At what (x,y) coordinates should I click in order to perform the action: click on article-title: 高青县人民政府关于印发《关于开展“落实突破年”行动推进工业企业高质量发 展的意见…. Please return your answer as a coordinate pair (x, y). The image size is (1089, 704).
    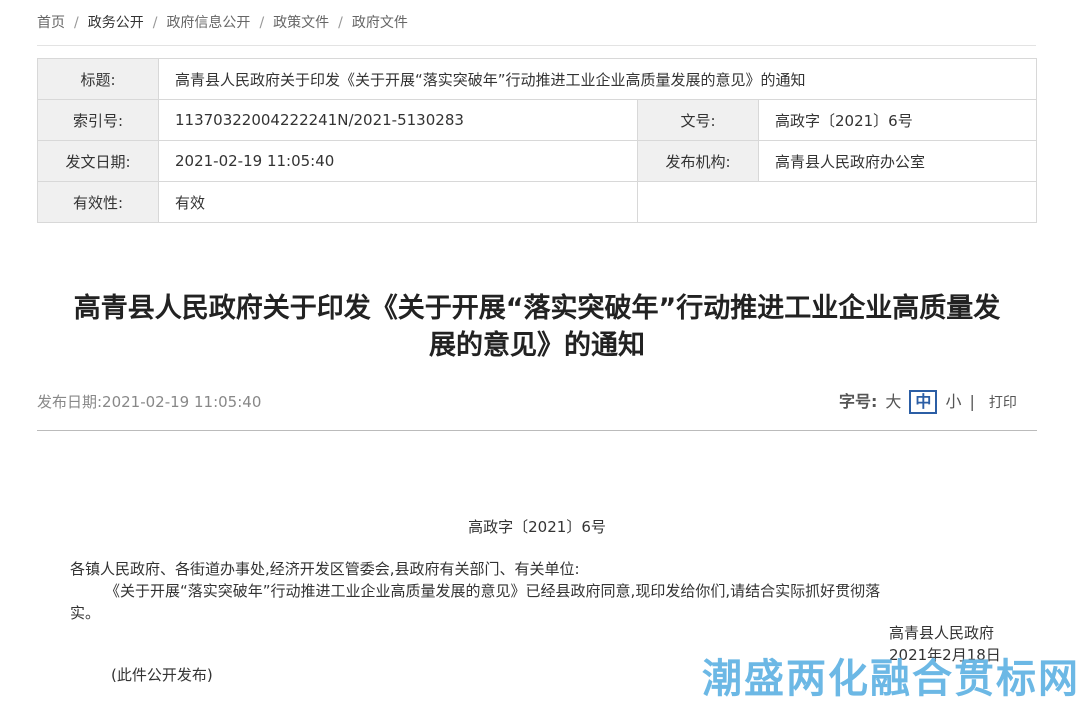
    Looking at the image, I should click on (537, 327).